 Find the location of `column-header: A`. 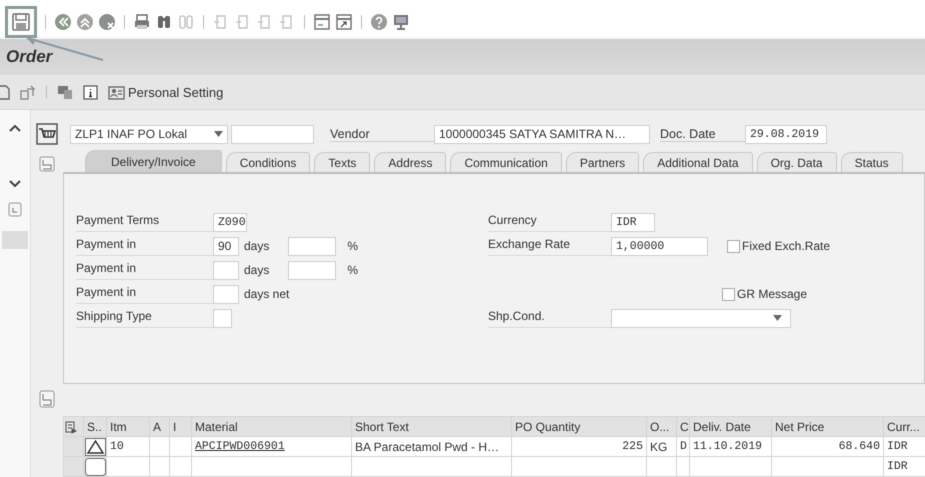

column-header: A is located at coordinates (160, 426).